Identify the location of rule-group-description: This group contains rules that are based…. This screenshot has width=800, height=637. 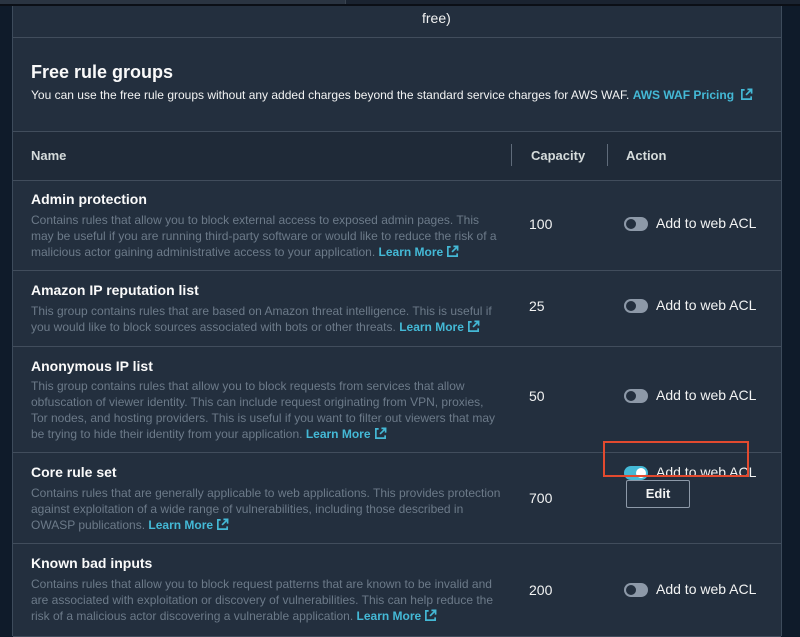
(266, 319).